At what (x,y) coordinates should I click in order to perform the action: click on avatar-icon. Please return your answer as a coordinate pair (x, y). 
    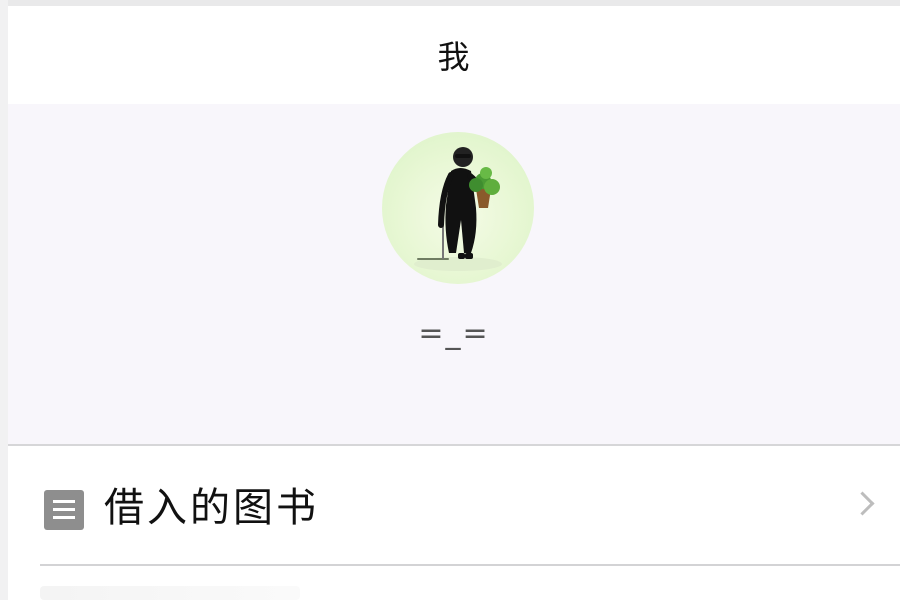
    Looking at the image, I should click on (458, 209).